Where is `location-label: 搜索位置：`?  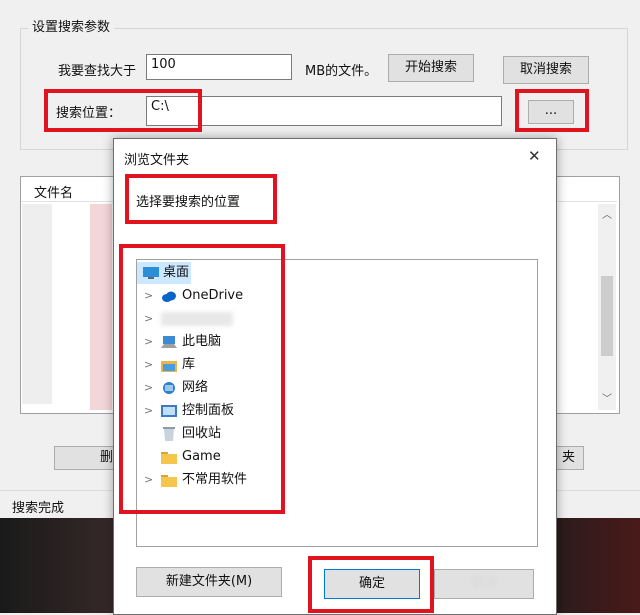 location-label: 搜索位置： is located at coordinates (89, 113).